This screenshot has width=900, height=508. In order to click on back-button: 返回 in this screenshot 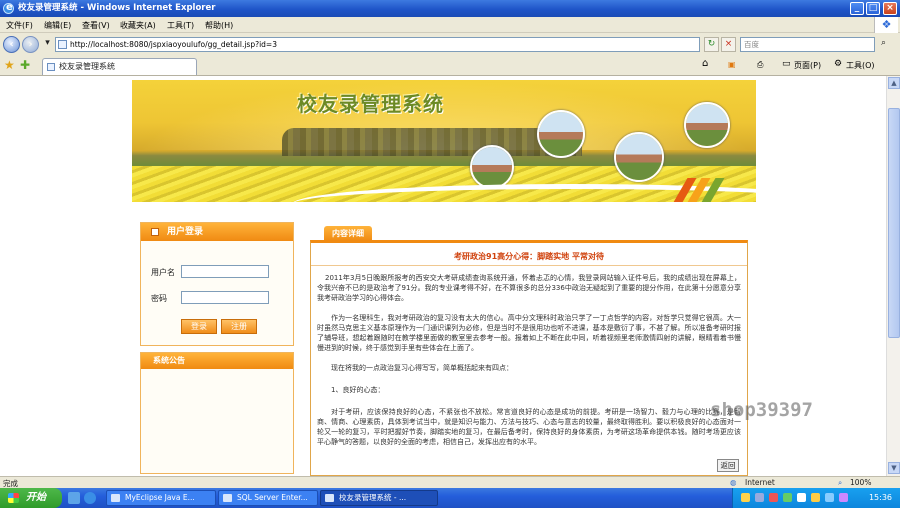, I will do `click(728, 465)`.